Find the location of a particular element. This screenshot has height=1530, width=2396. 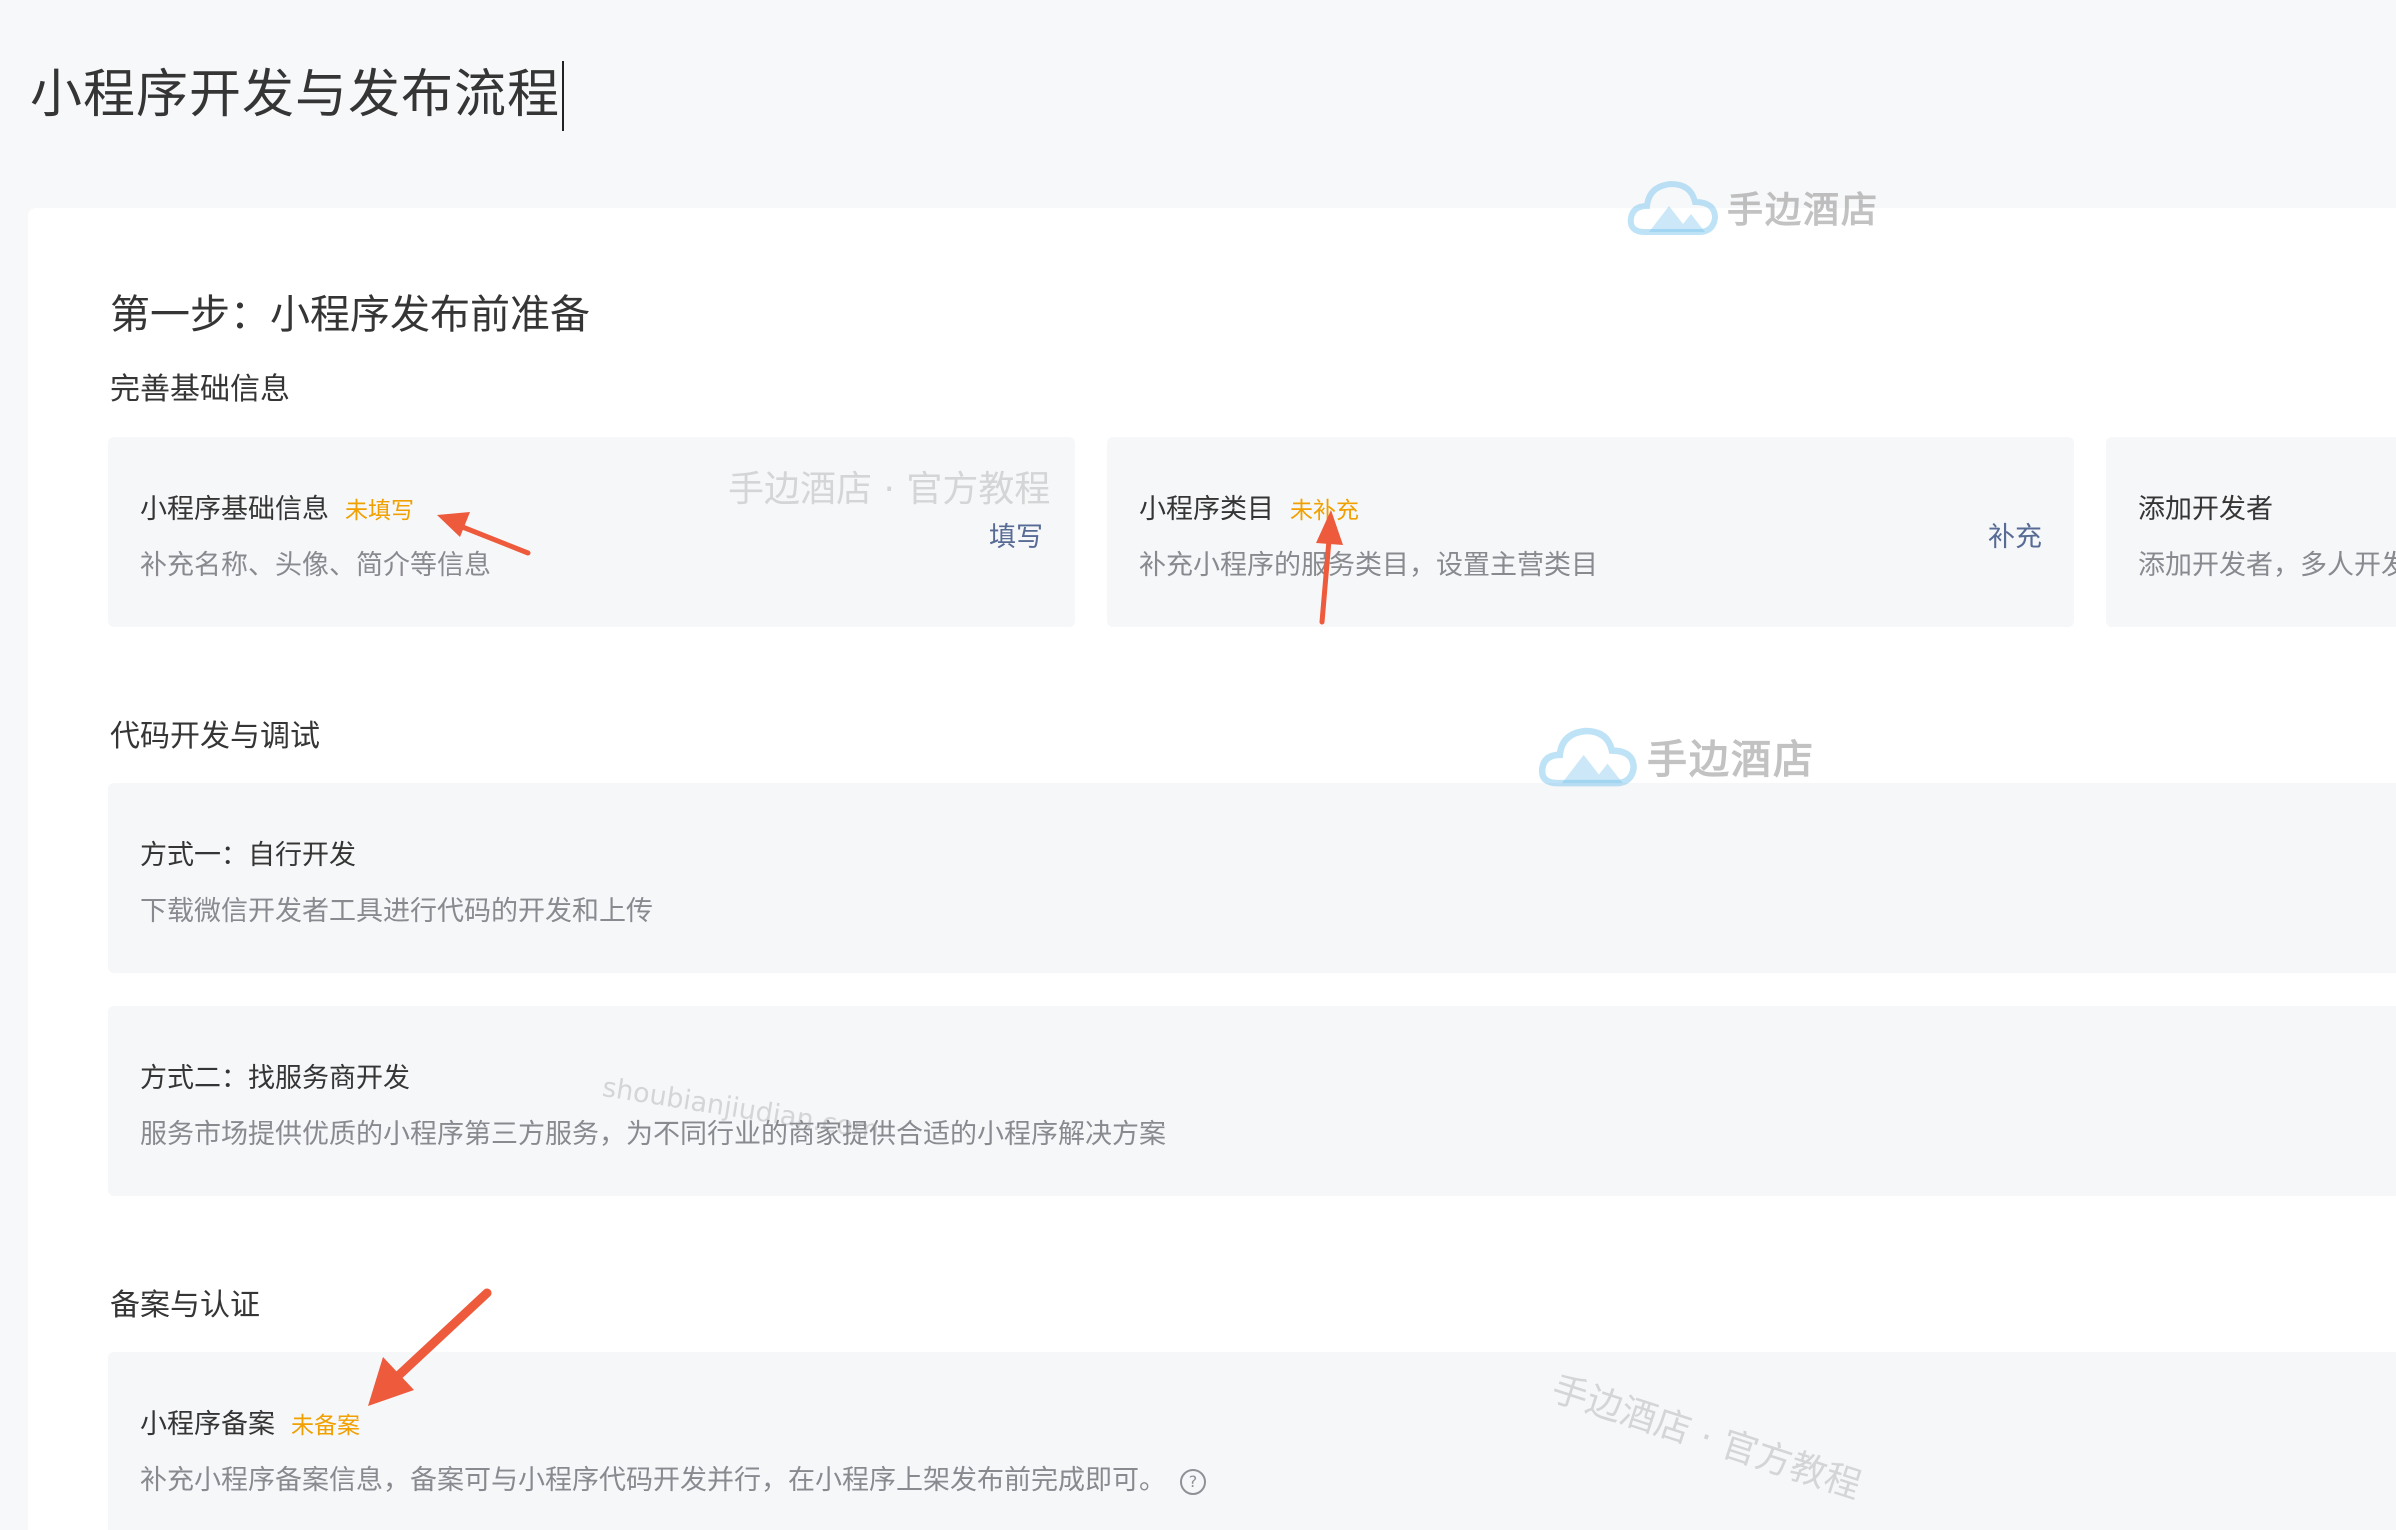

dev-method-self-desc: 下载微信开发者工具进行代码的开发和上传 is located at coordinates (396, 911).